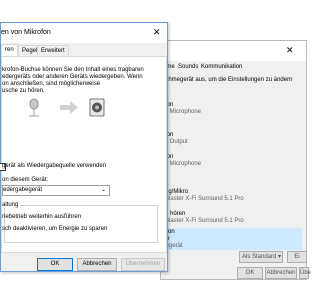  Describe the element at coordinates (221, 67) in the screenshot. I see `tab-communication: Kommunikation` at that location.